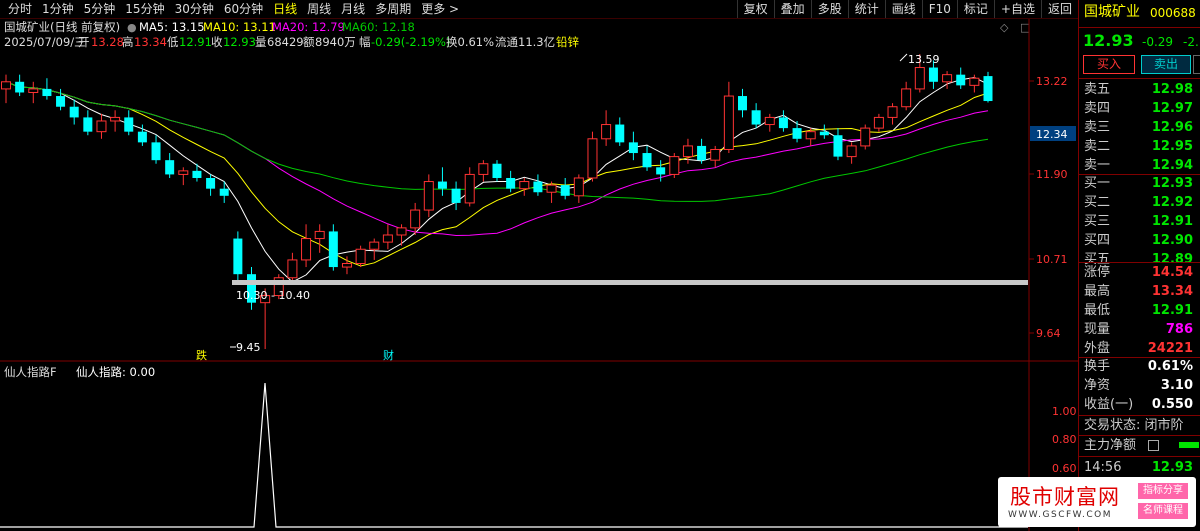  I want to click on tab-period-10: 更多 >, so click(441, 9).